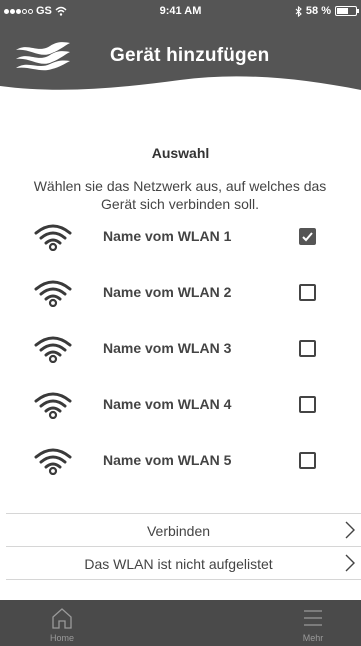 The height and width of the screenshot is (646, 361). What do you see at coordinates (167, 404) in the screenshot?
I see `network-name: Name vom WLAN 4` at bounding box center [167, 404].